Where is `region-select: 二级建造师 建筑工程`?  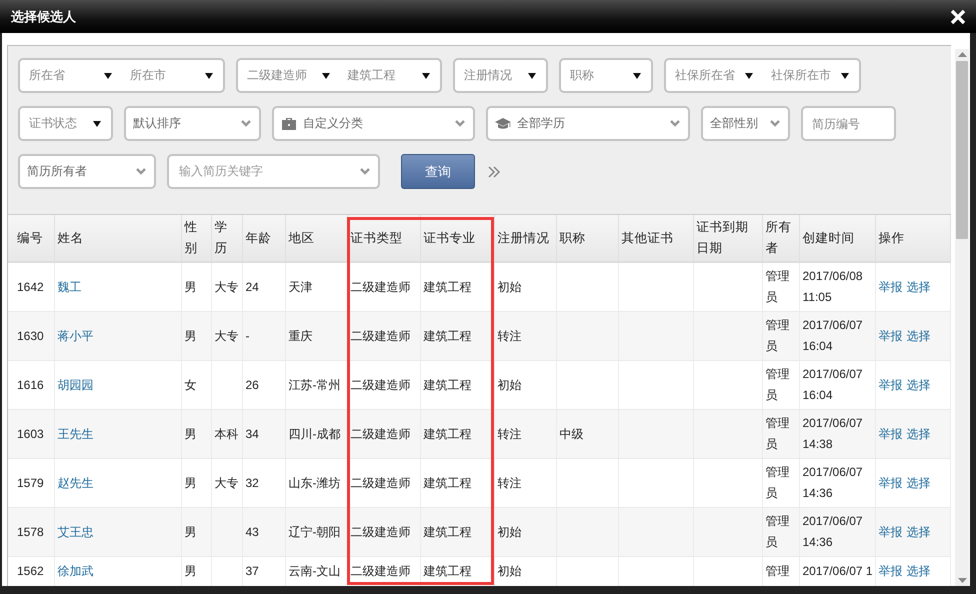 region-select: 二级建造师 建筑工程 is located at coordinates (339, 75).